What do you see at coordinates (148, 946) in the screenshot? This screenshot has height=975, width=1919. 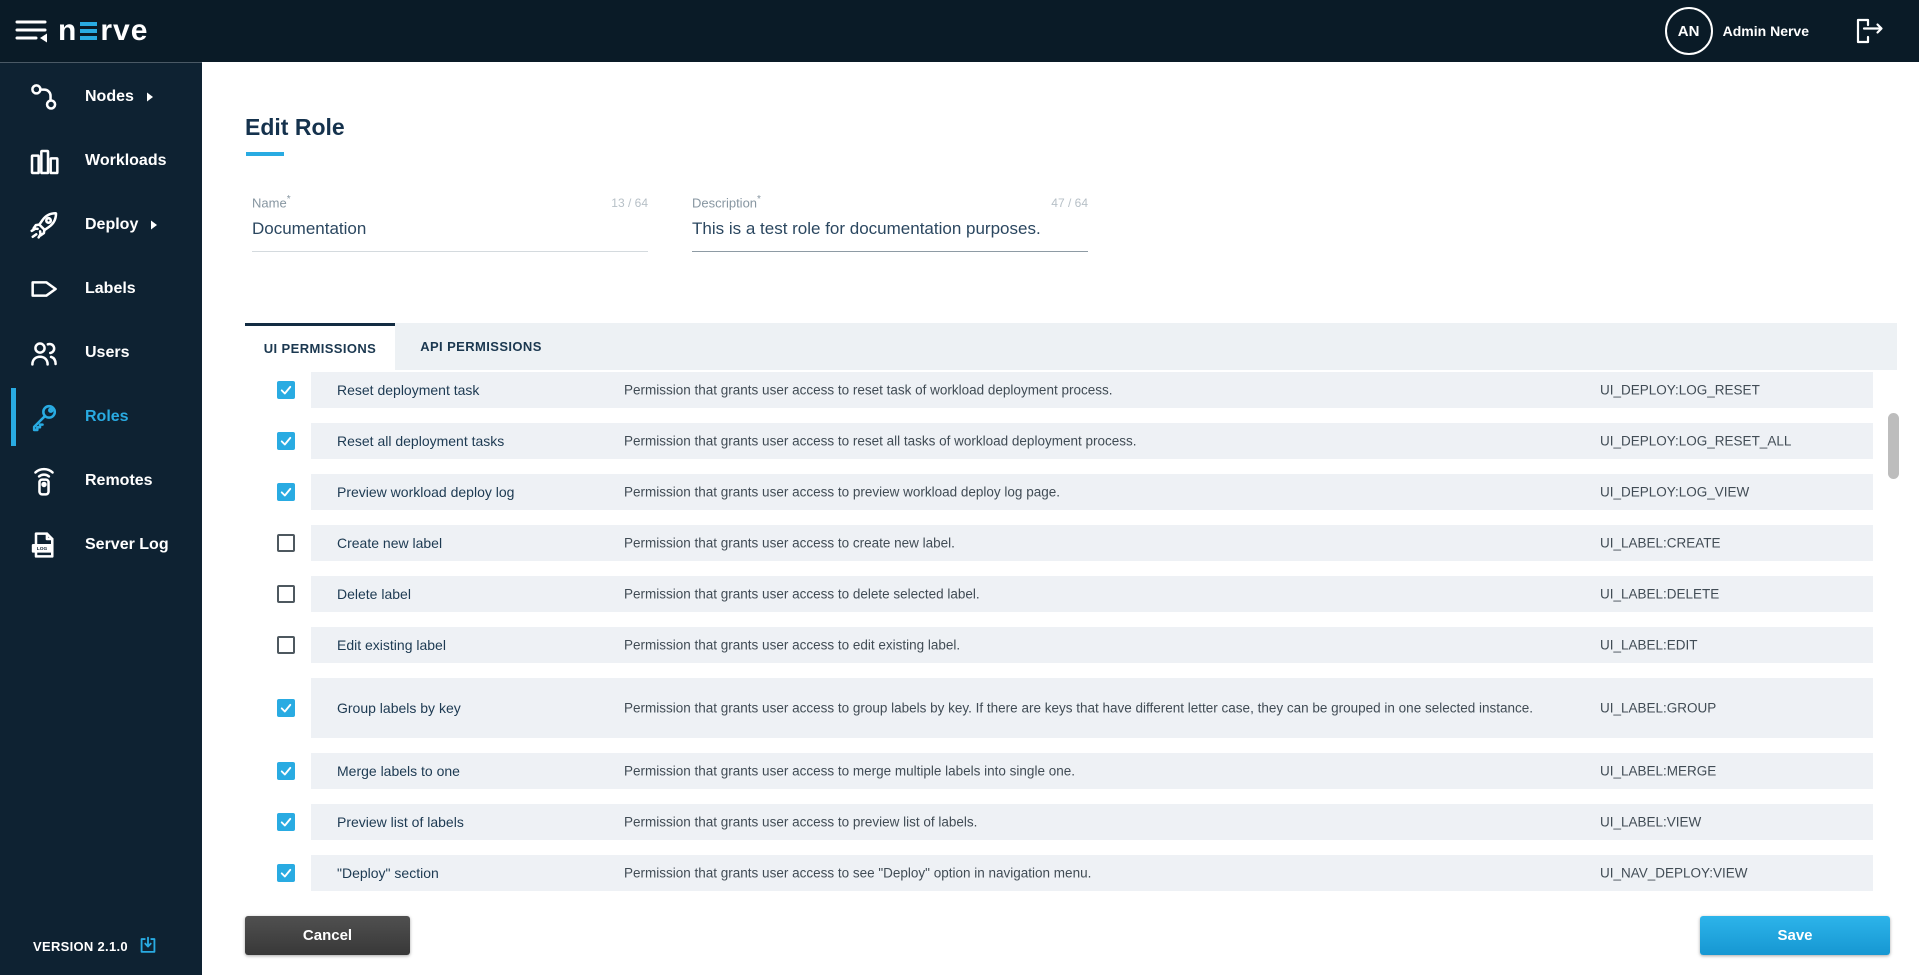 I see `download-icon` at bounding box center [148, 946].